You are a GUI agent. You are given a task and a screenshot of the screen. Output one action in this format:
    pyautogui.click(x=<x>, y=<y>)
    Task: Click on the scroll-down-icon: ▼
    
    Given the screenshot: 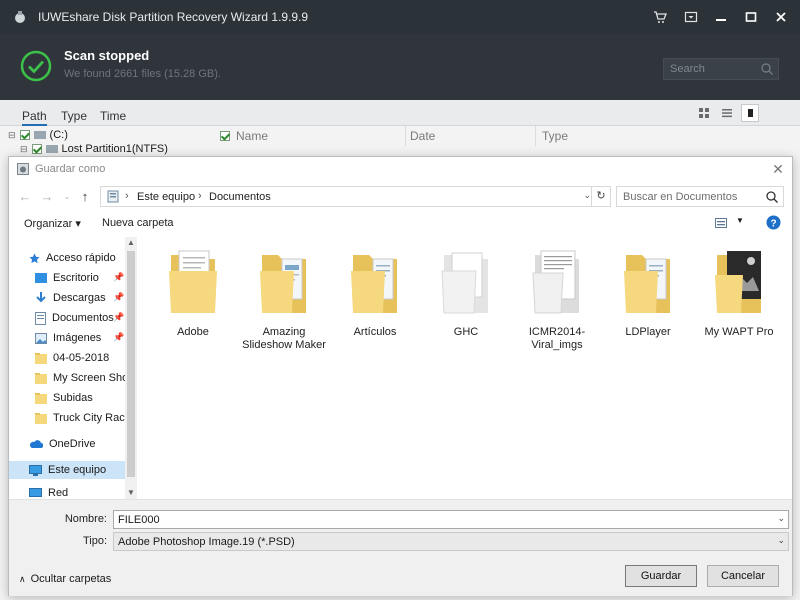 What is the action you would take?
    pyautogui.click(x=131, y=493)
    